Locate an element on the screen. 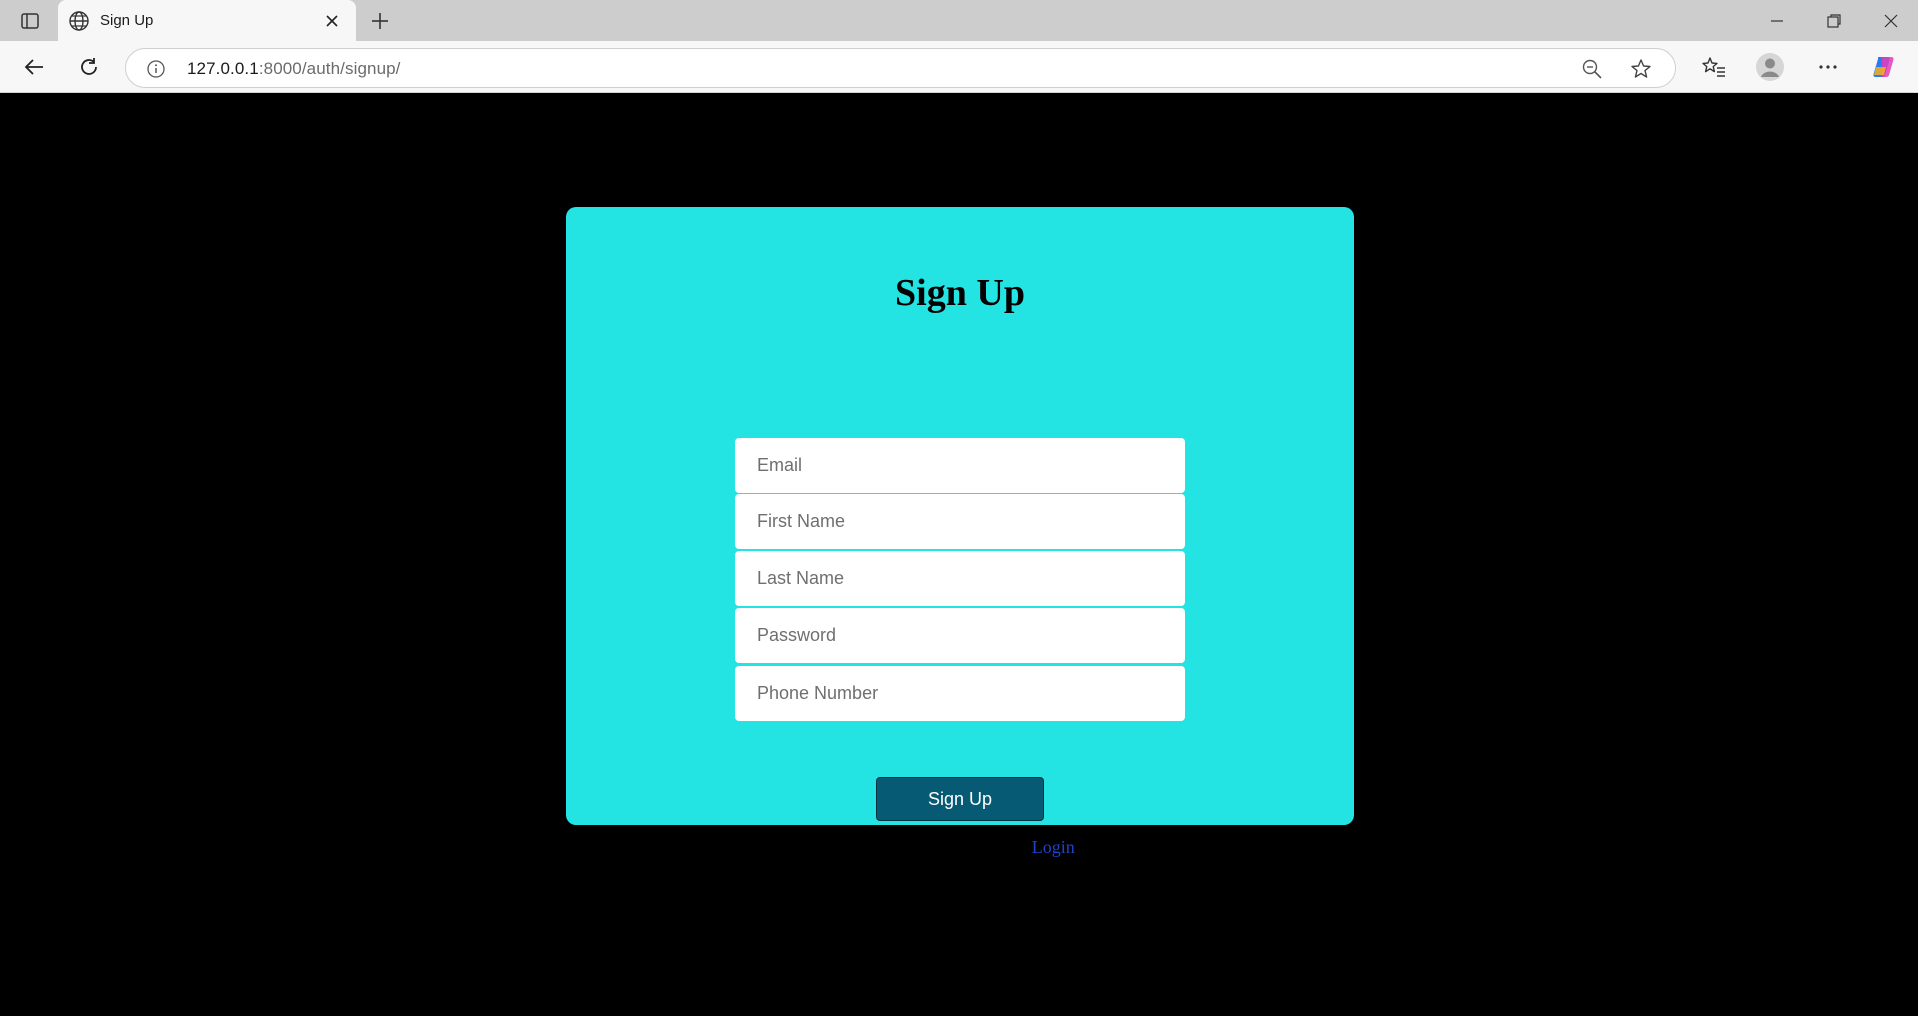 The height and width of the screenshot is (1016, 1918). login-prompt: Already have an account?Login is located at coordinates (960, 847).